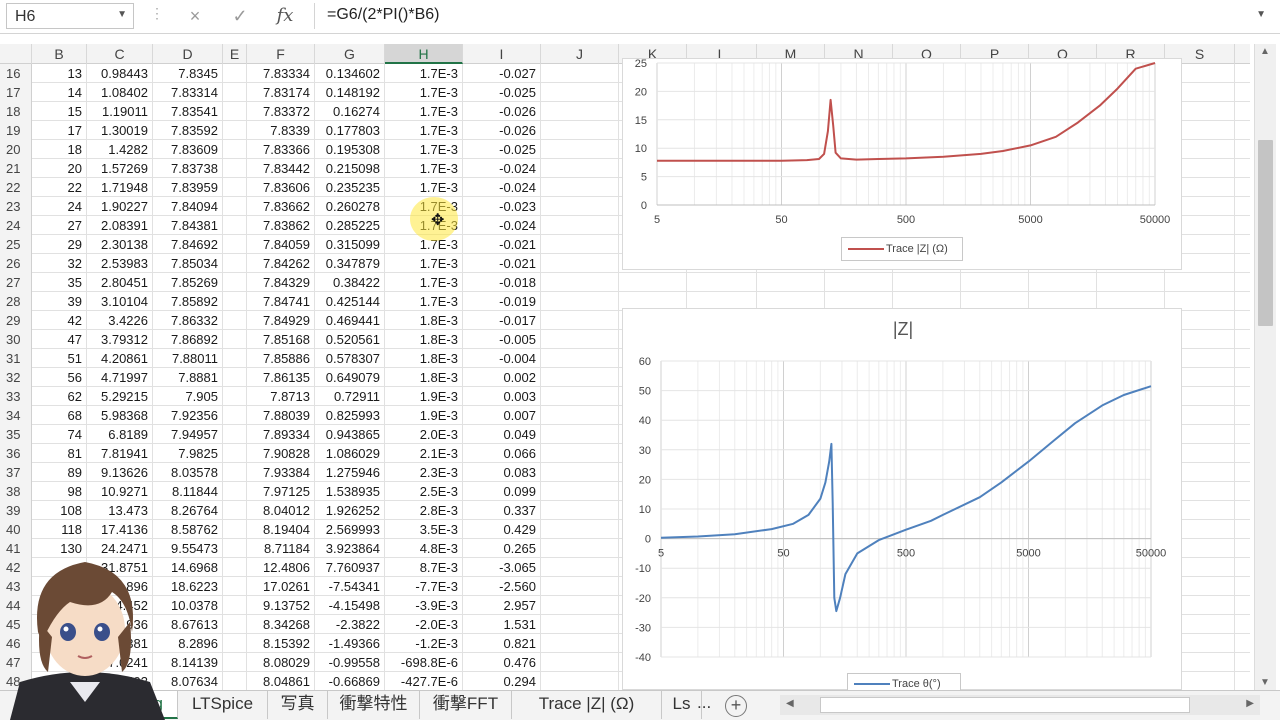 The height and width of the screenshot is (720, 1280). I want to click on cell-g: 3.923864, so click(350, 548).